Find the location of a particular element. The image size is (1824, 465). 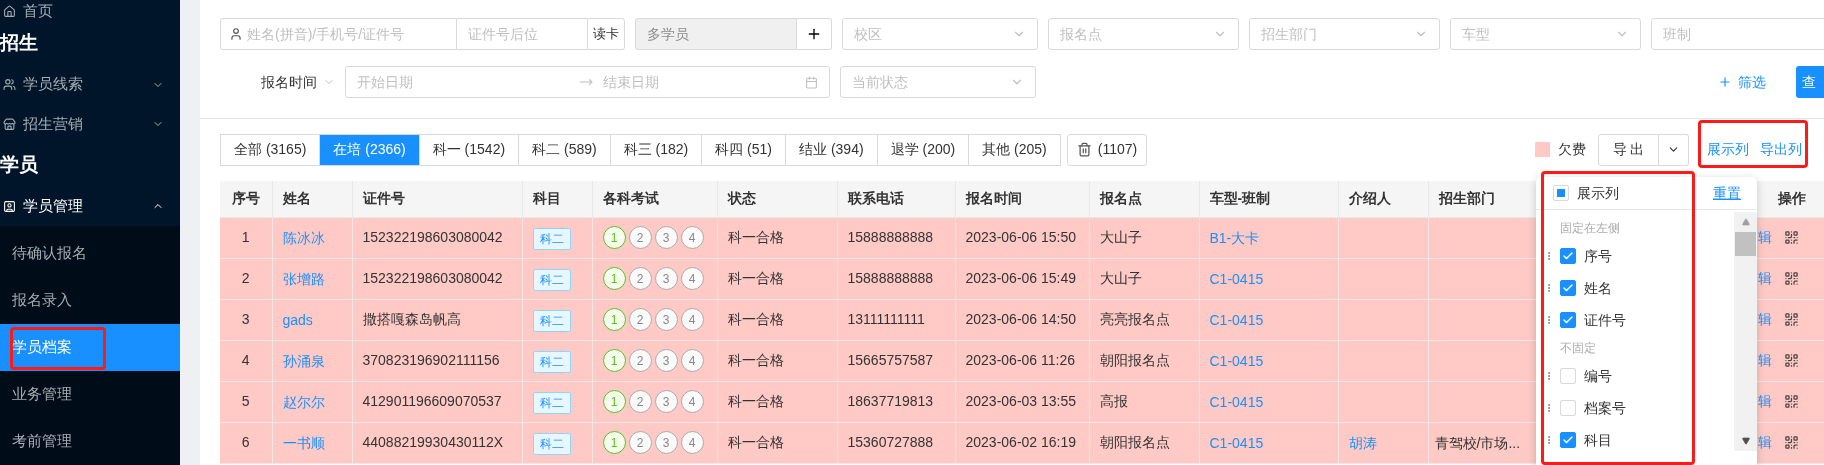

table-cell: 2023-06-06 15:50 is located at coordinates (1022, 237).